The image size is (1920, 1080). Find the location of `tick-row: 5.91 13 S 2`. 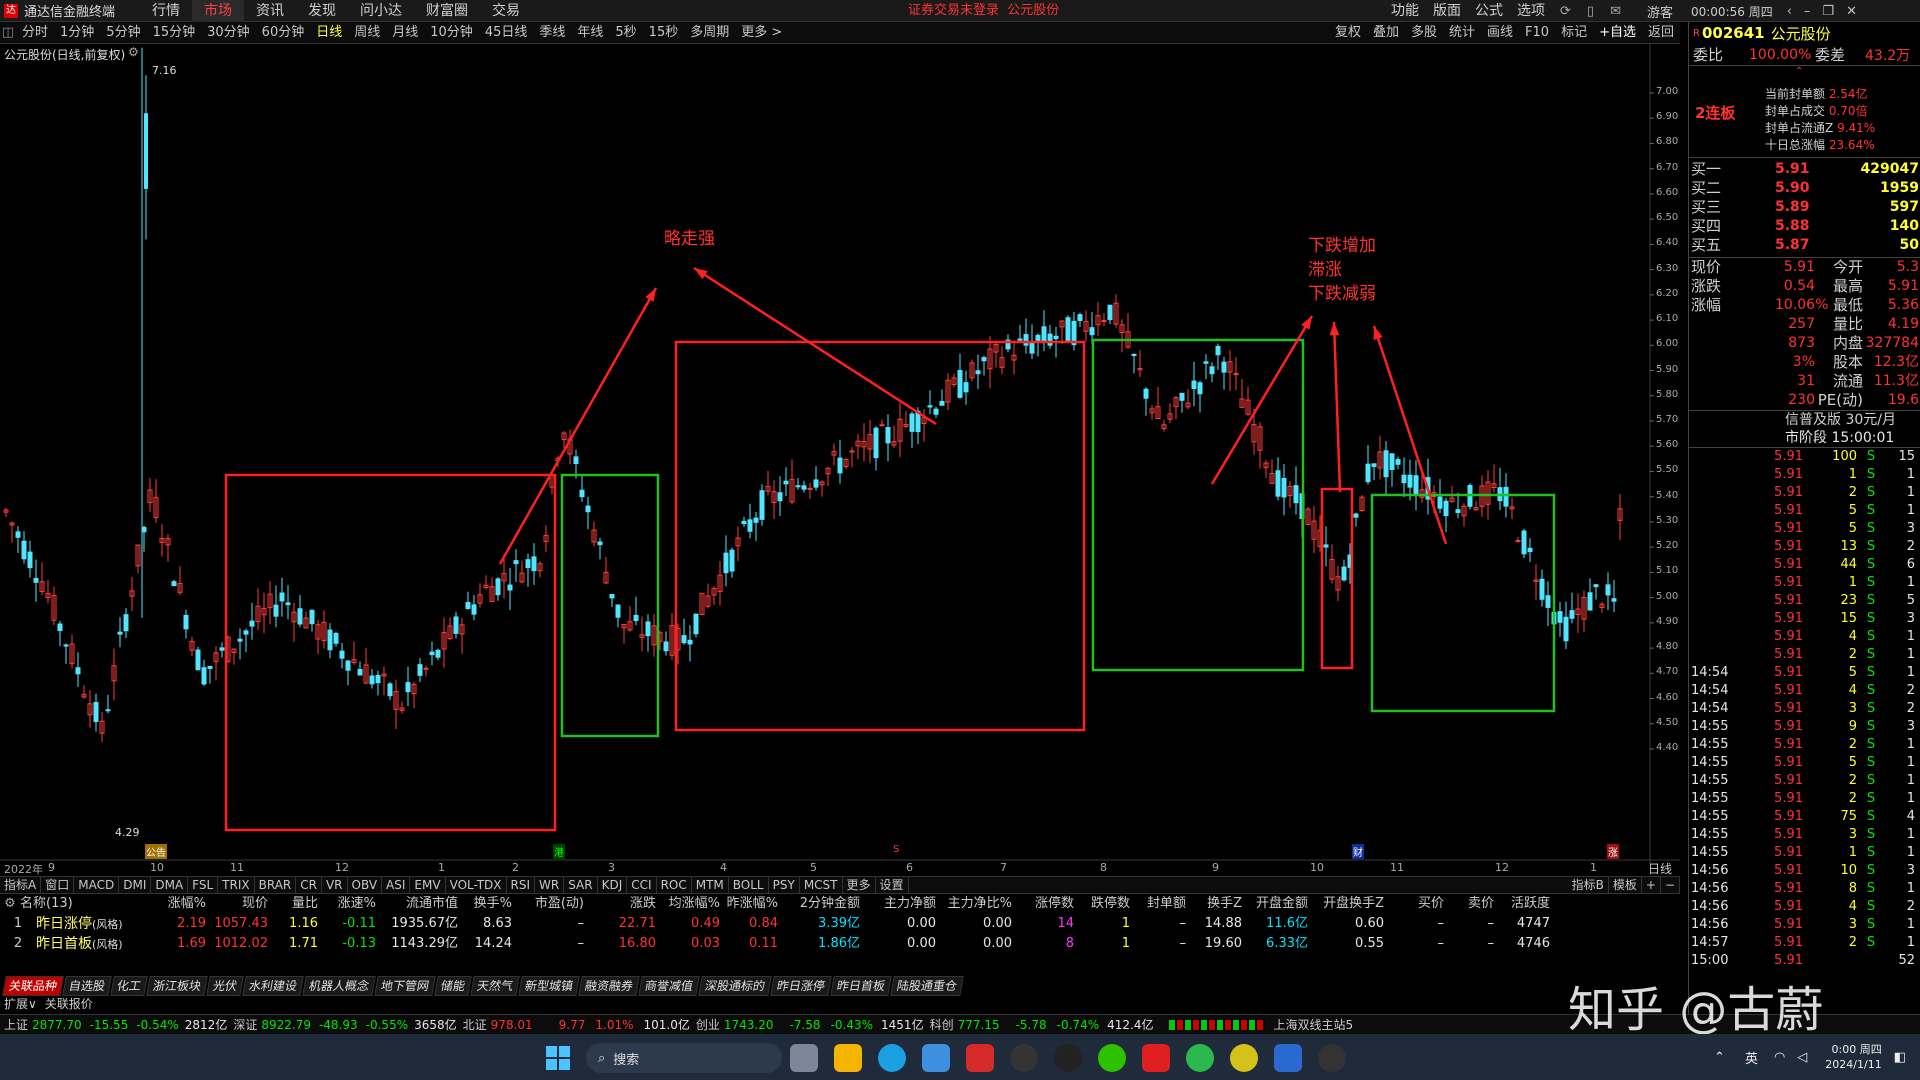

tick-row: 5.91 13 S 2 is located at coordinates (1804, 547).